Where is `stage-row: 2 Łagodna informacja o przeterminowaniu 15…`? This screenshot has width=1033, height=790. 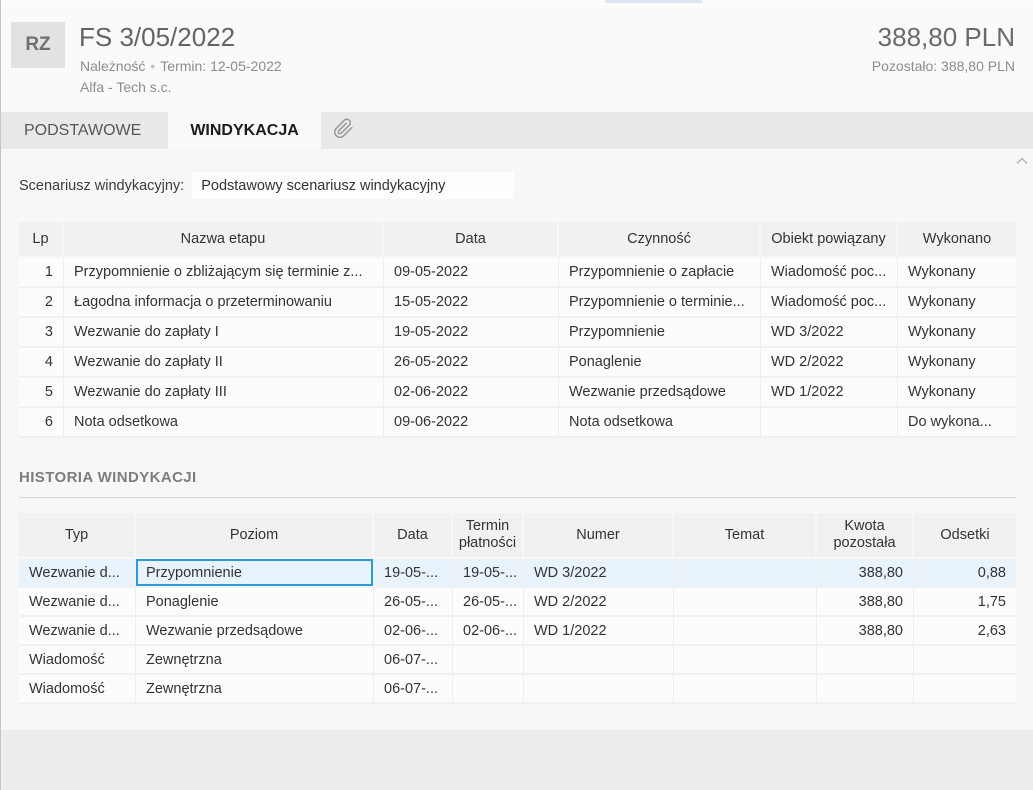
stage-row: 2 Łagodna informacja o przeterminowaniu 15… is located at coordinates (517, 303).